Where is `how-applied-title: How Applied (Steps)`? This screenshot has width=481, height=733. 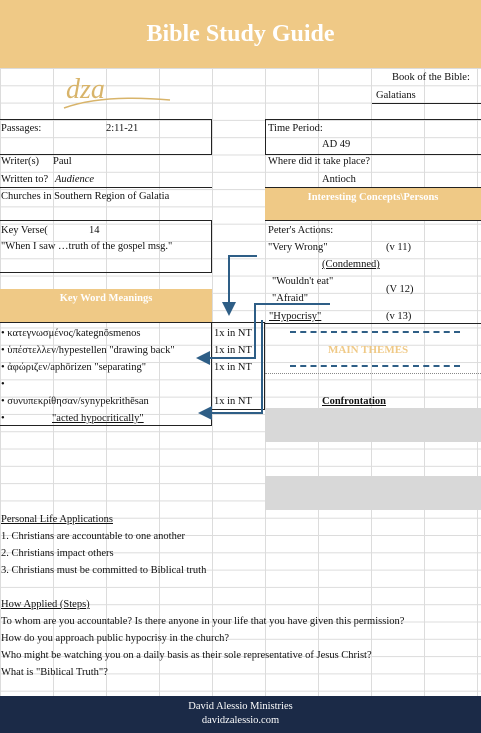
how-applied-title: How Applied (Steps) is located at coordinates (45, 604).